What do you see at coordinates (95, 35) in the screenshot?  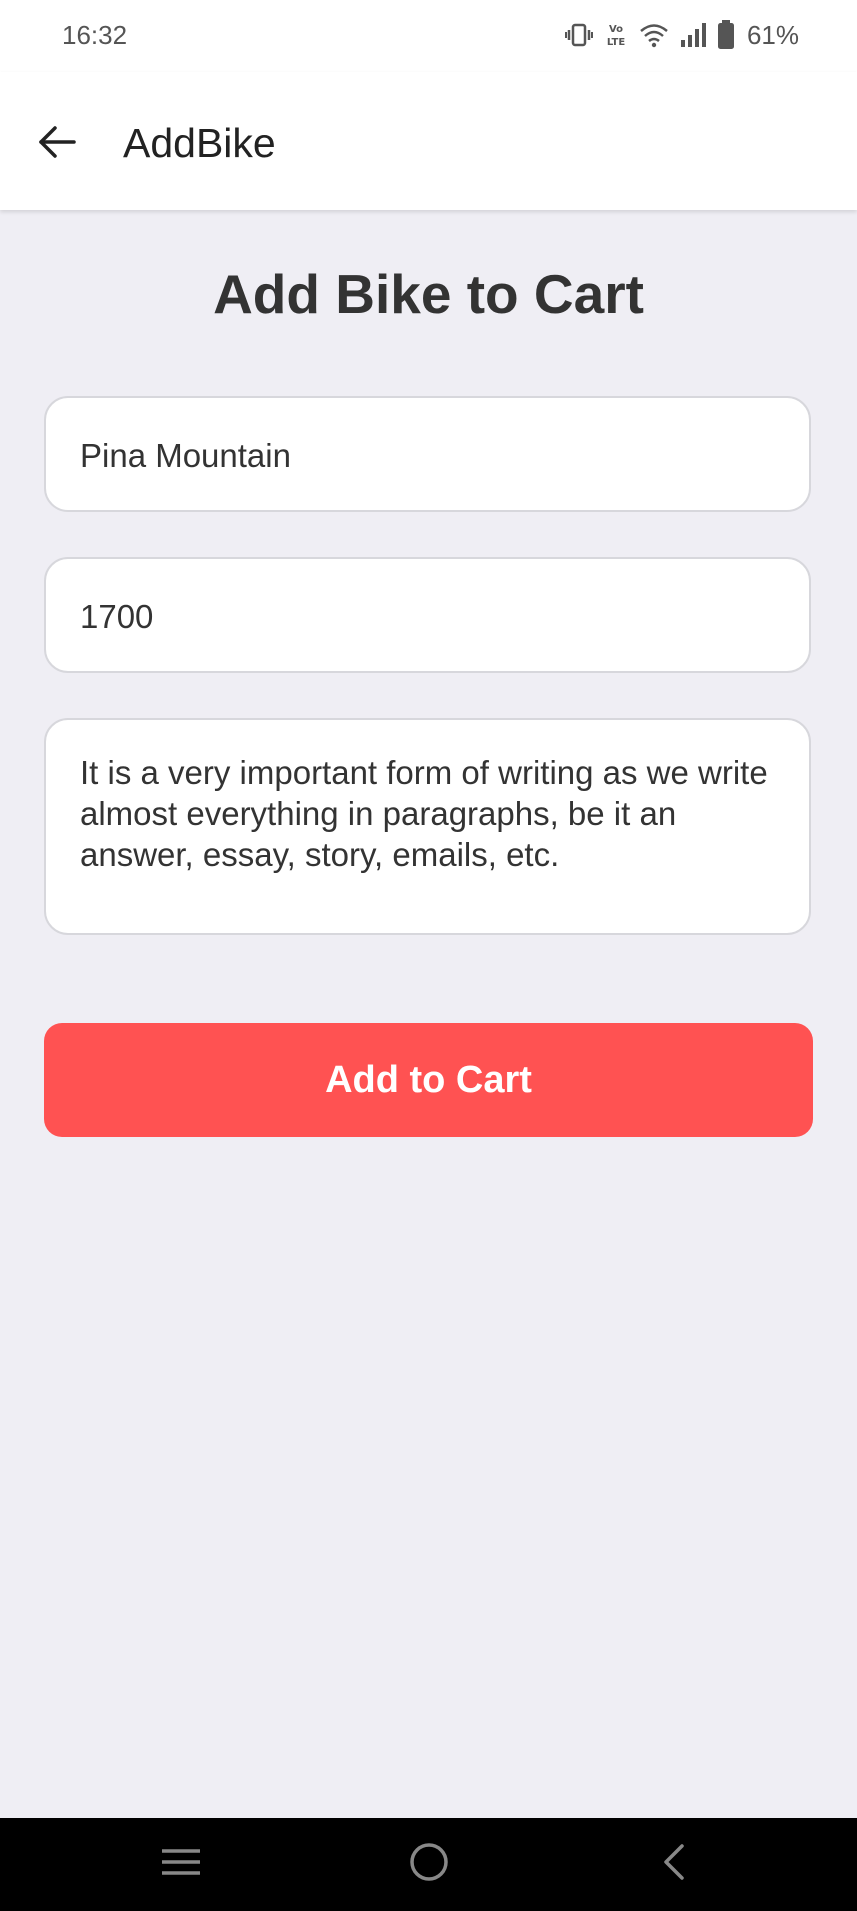 I see `status-time: 16:32` at bounding box center [95, 35].